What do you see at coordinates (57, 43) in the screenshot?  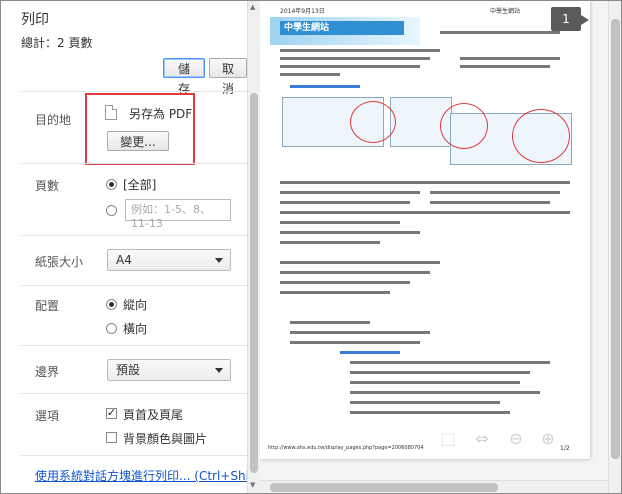 I see `page-count-summary: 總計：2 頁數` at bounding box center [57, 43].